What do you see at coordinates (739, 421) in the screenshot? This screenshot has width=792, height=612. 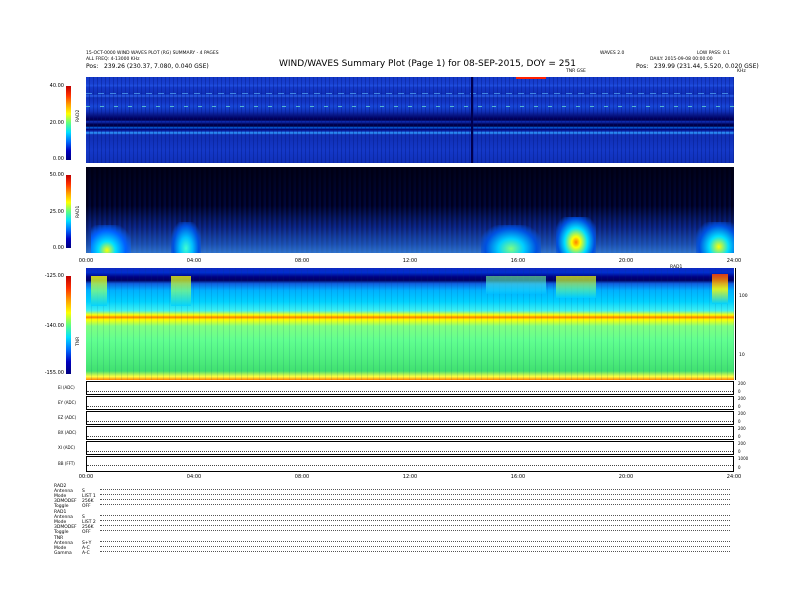 I see `strip-ez-tick-bottom: 0` at bounding box center [739, 421].